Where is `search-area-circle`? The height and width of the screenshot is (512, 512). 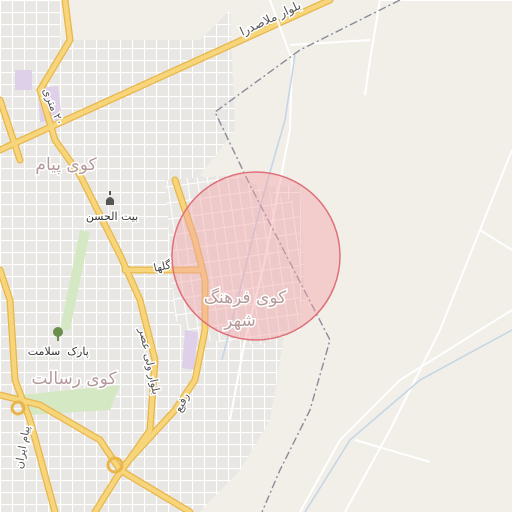
search-area-circle is located at coordinates (256, 256).